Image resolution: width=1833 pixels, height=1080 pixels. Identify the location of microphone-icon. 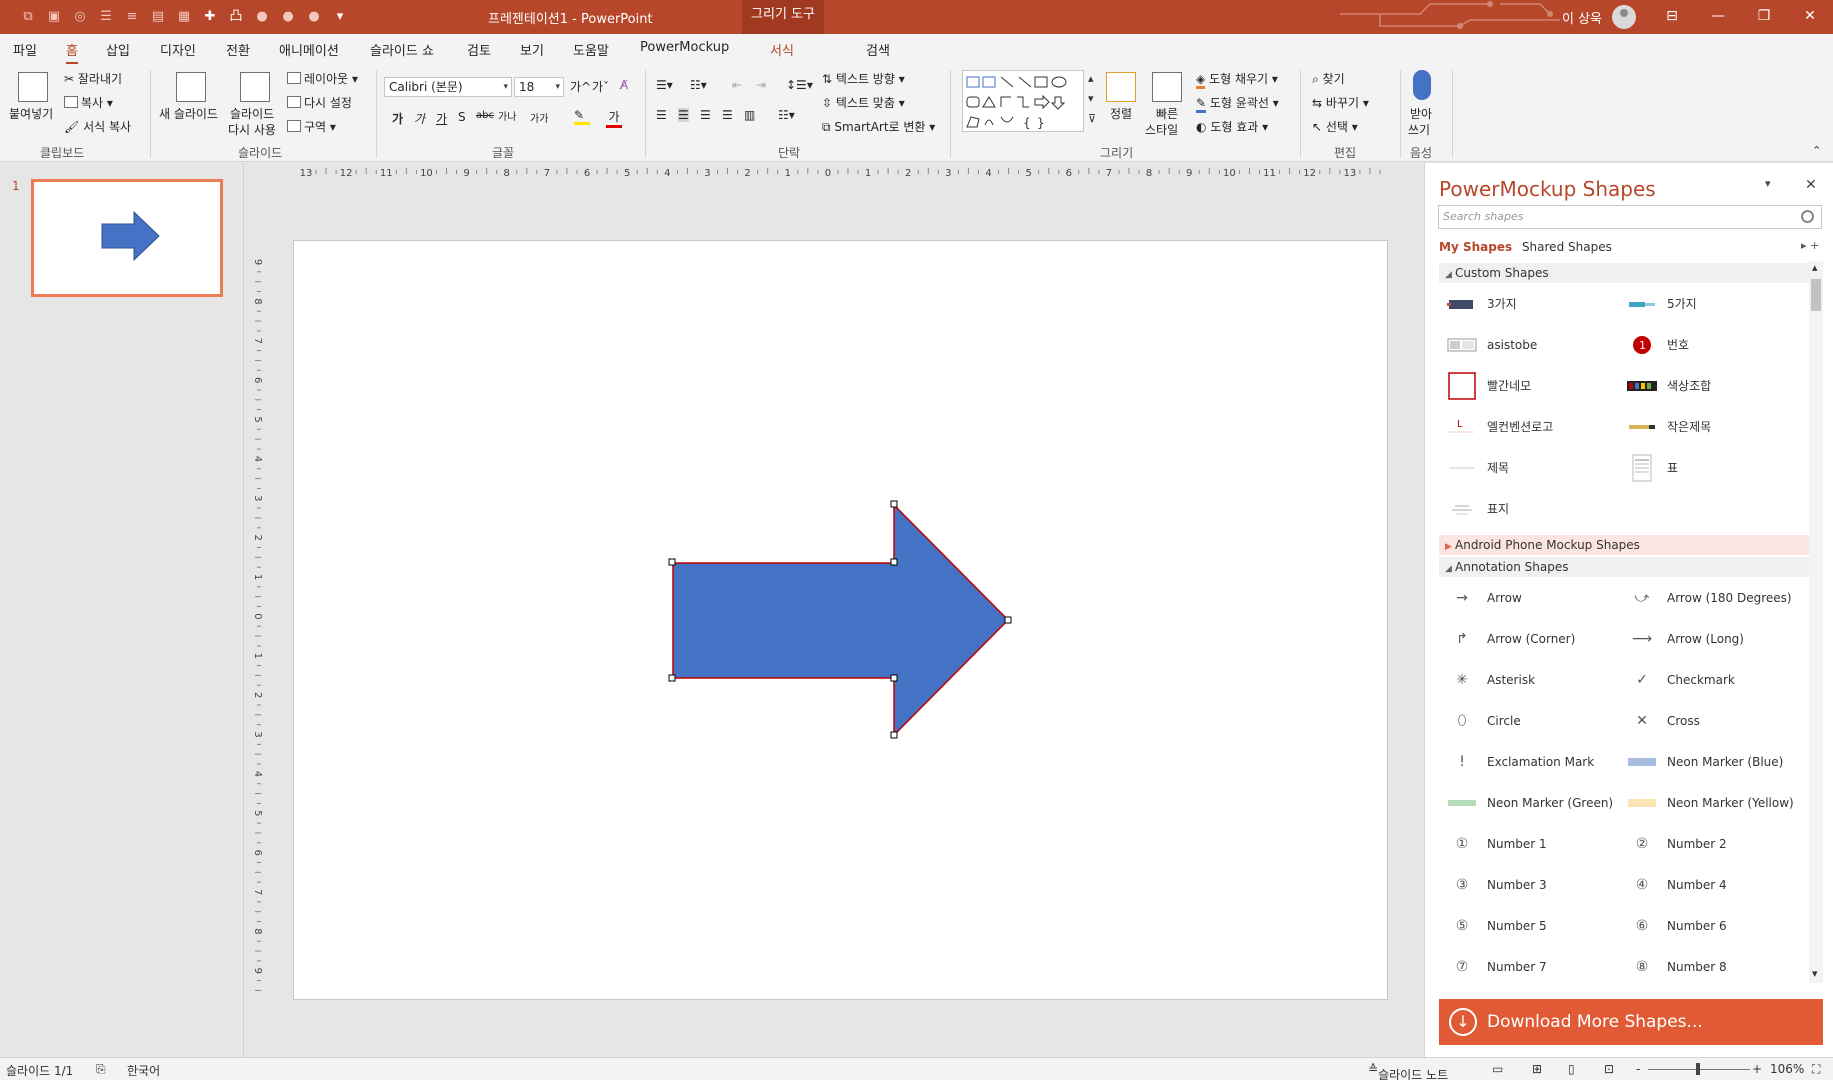
(1422, 85).